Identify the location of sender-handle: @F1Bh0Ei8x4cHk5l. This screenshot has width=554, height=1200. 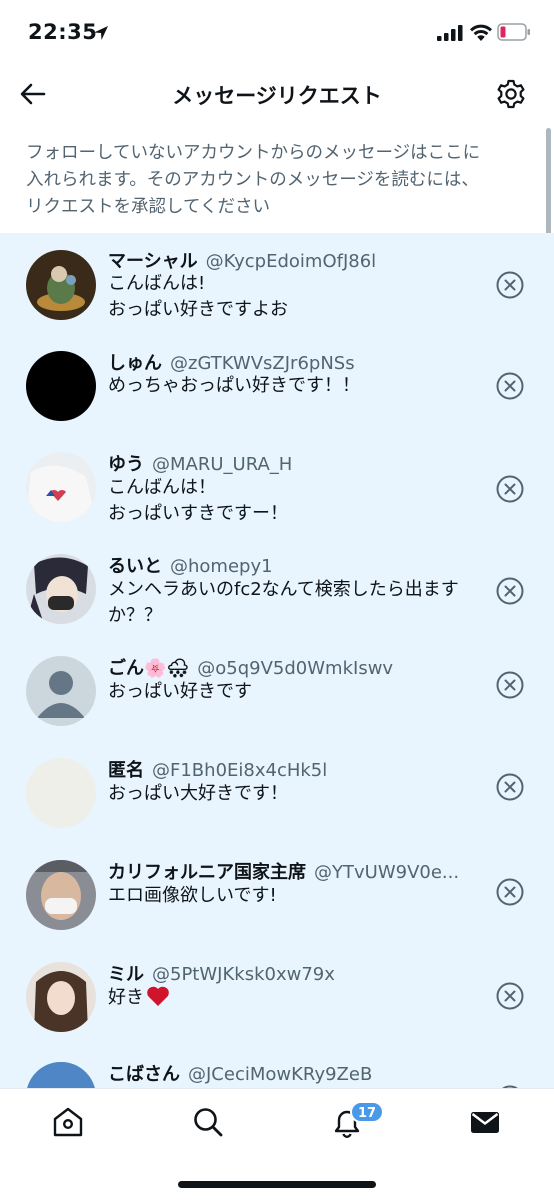
(240, 770).